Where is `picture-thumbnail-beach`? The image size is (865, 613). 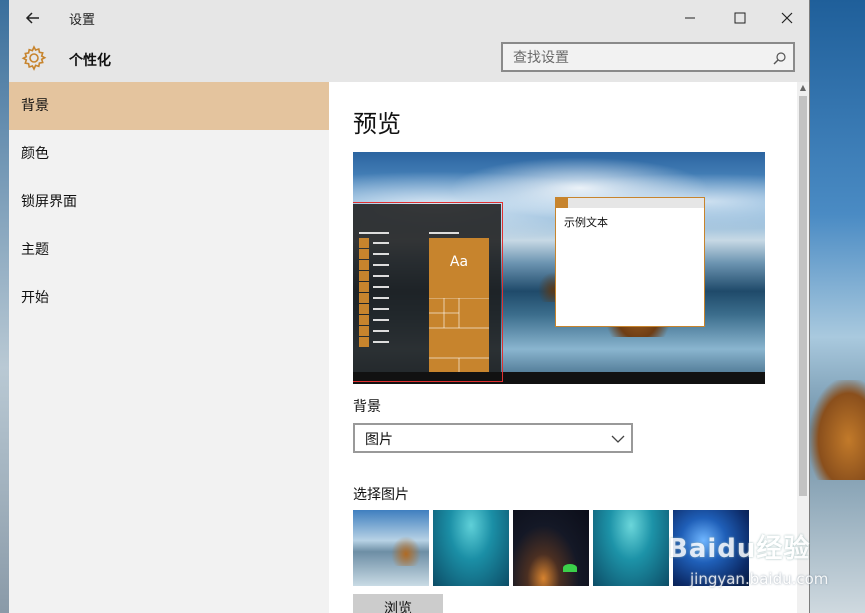 picture-thumbnail-beach is located at coordinates (391, 548).